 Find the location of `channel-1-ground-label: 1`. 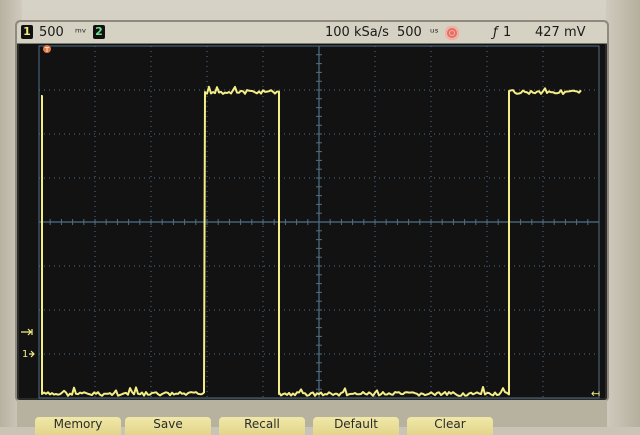

channel-1-ground-label: 1 is located at coordinates (25, 354).